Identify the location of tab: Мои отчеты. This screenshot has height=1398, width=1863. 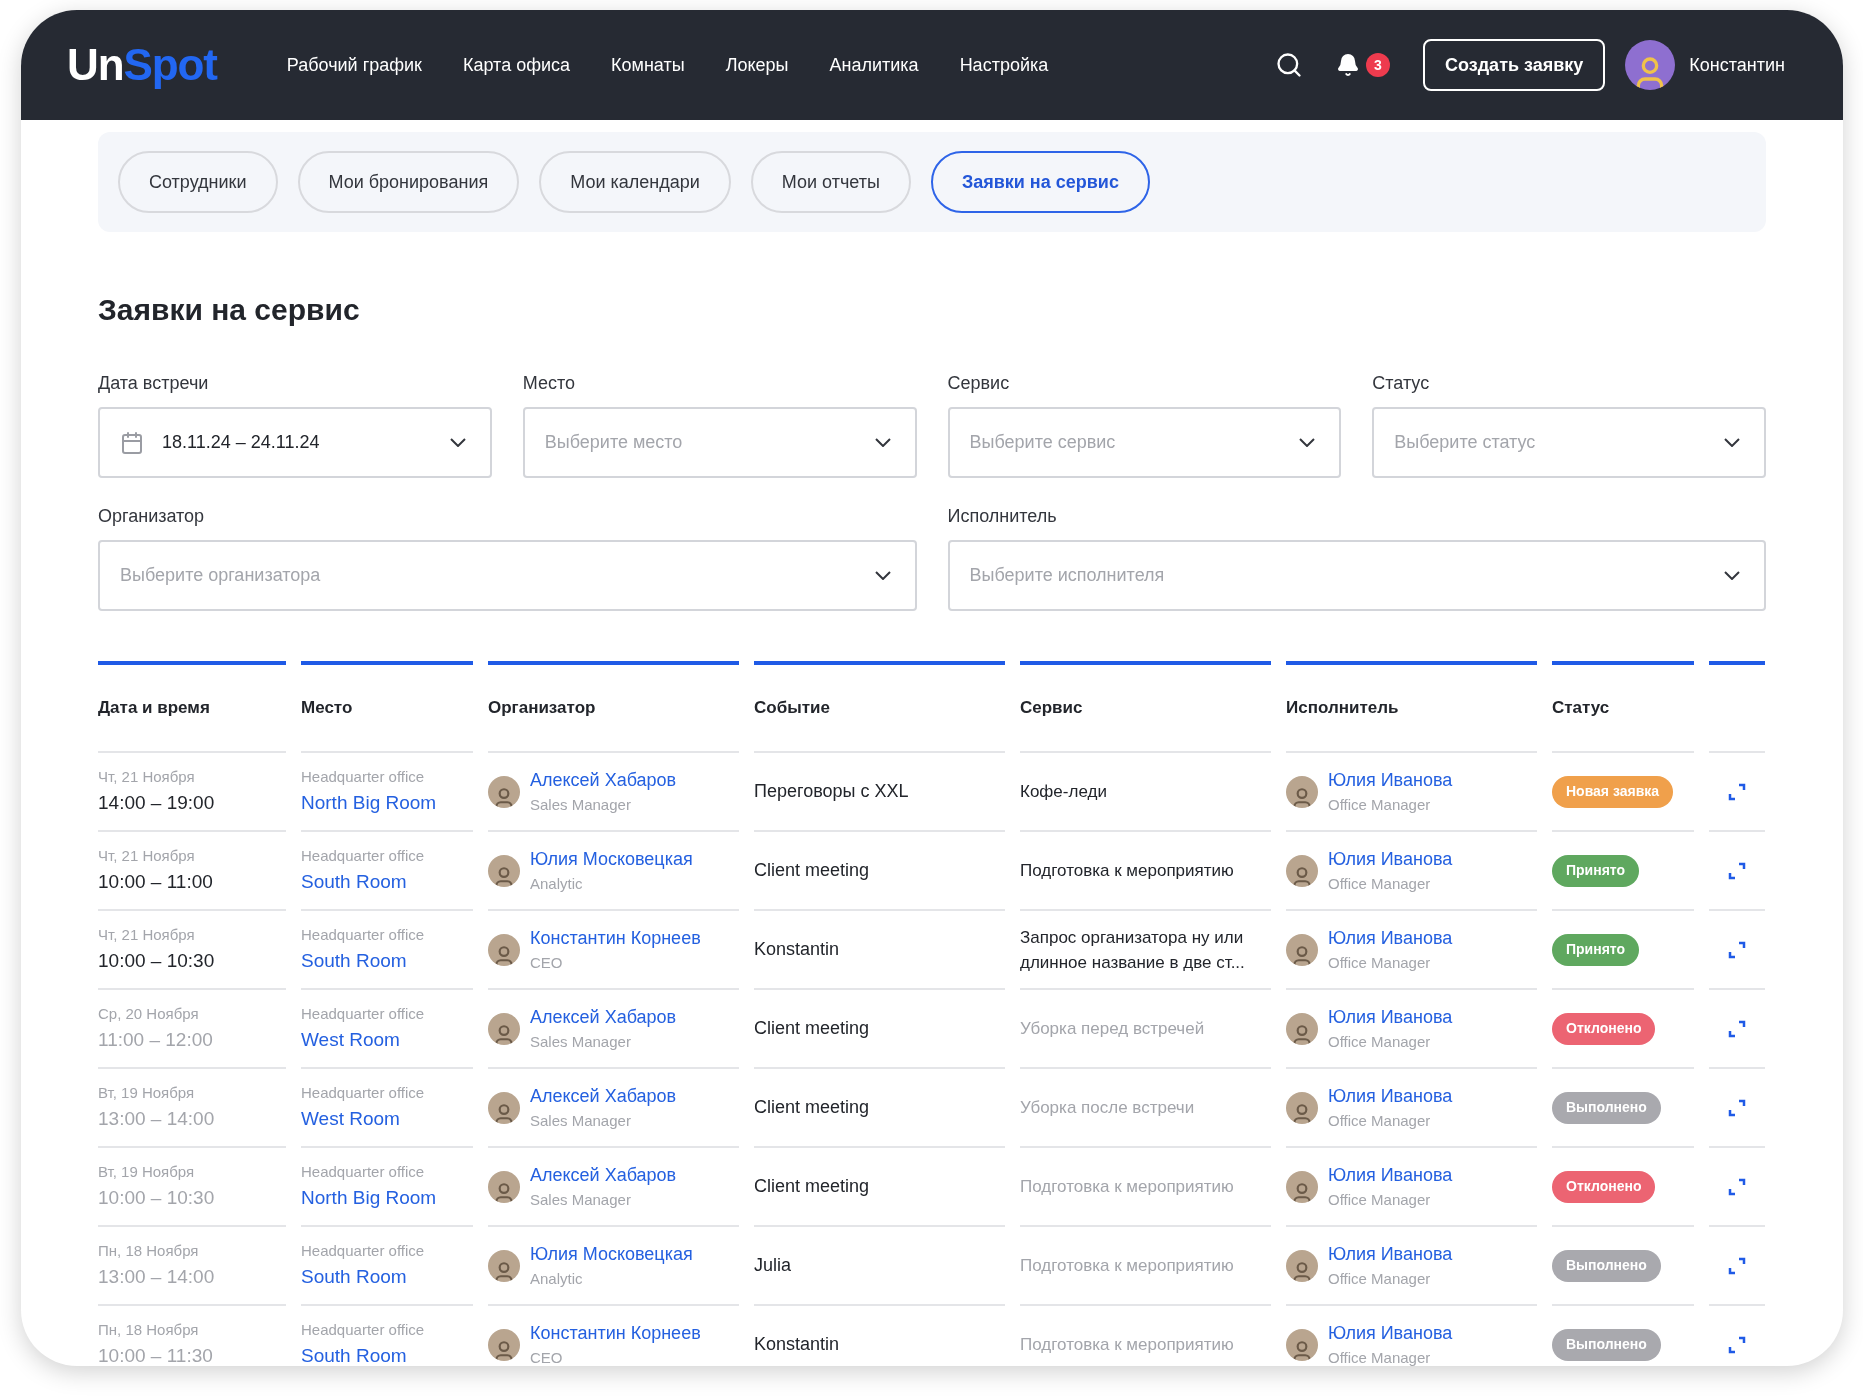
(830, 182).